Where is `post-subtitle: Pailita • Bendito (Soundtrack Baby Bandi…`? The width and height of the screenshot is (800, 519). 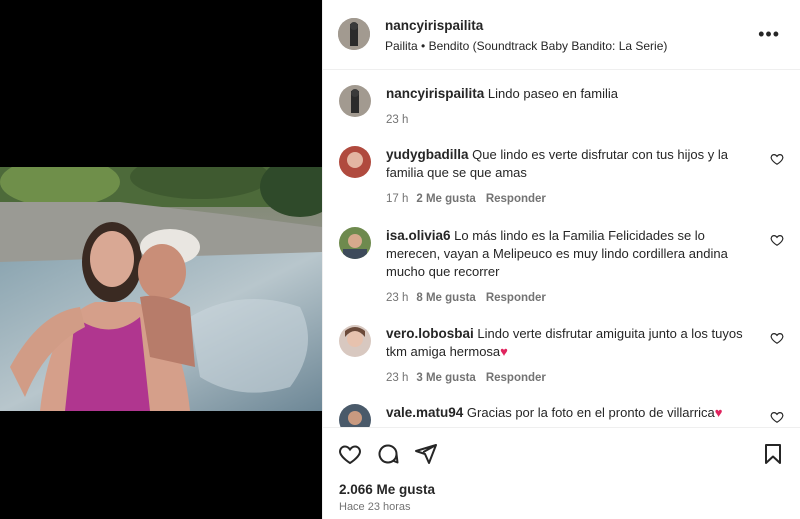
post-subtitle: Pailita • Bendito (Soundtrack Baby Bandi… is located at coordinates (526, 46).